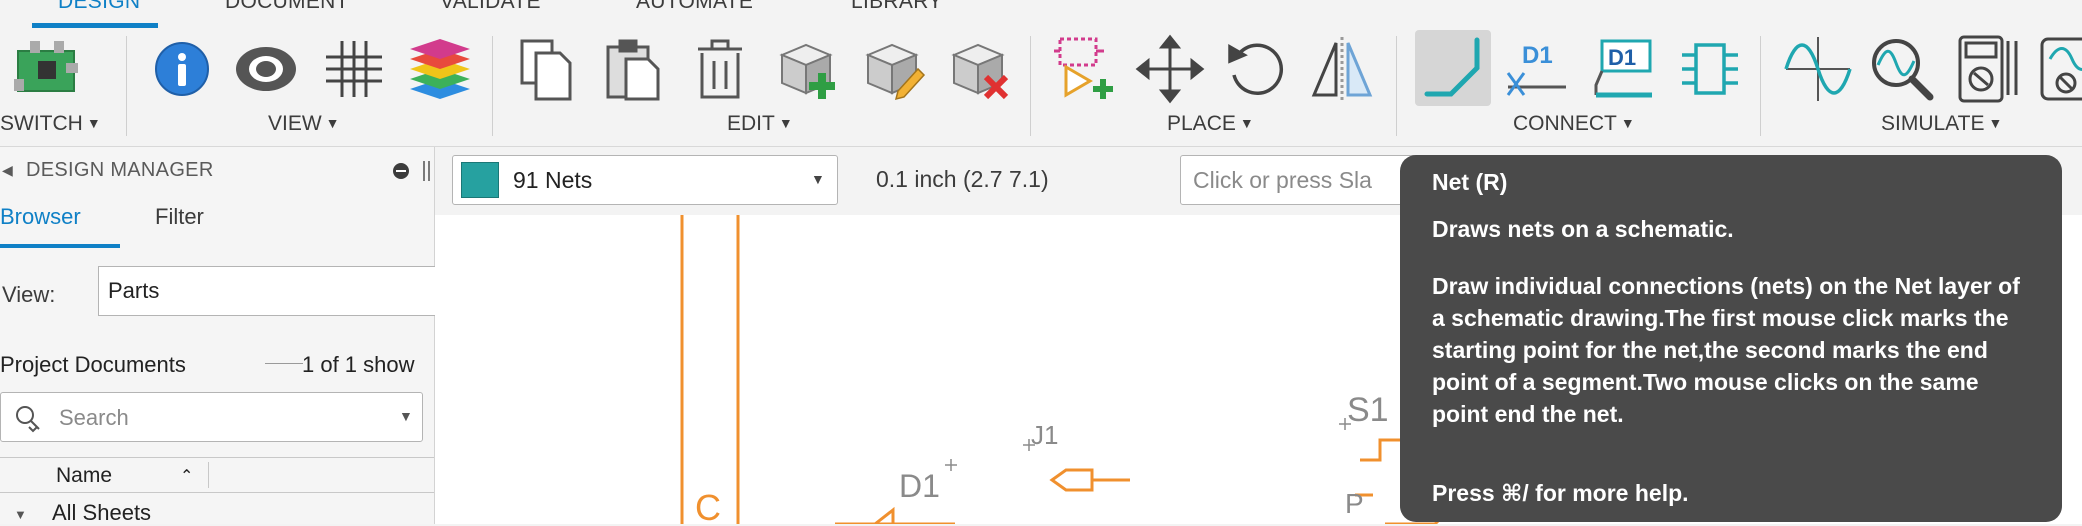 The width and height of the screenshot is (2082, 526). Describe the element at coordinates (101, 513) in the screenshot. I see `tree-item-all-sheets: All Sheets` at that location.